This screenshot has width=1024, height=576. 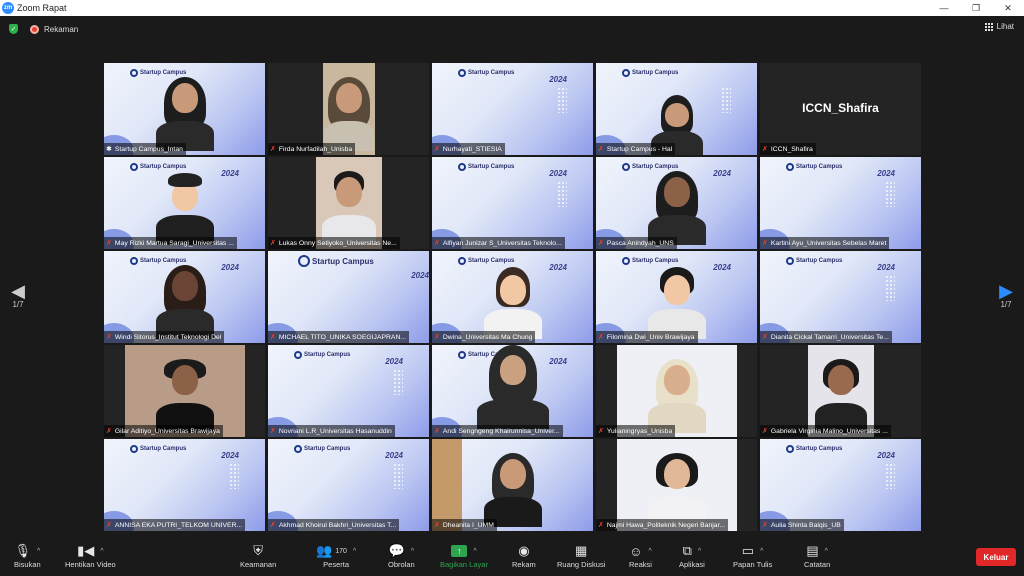 What do you see at coordinates (258, 564) in the screenshot?
I see `security-label: Keamanan` at bounding box center [258, 564].